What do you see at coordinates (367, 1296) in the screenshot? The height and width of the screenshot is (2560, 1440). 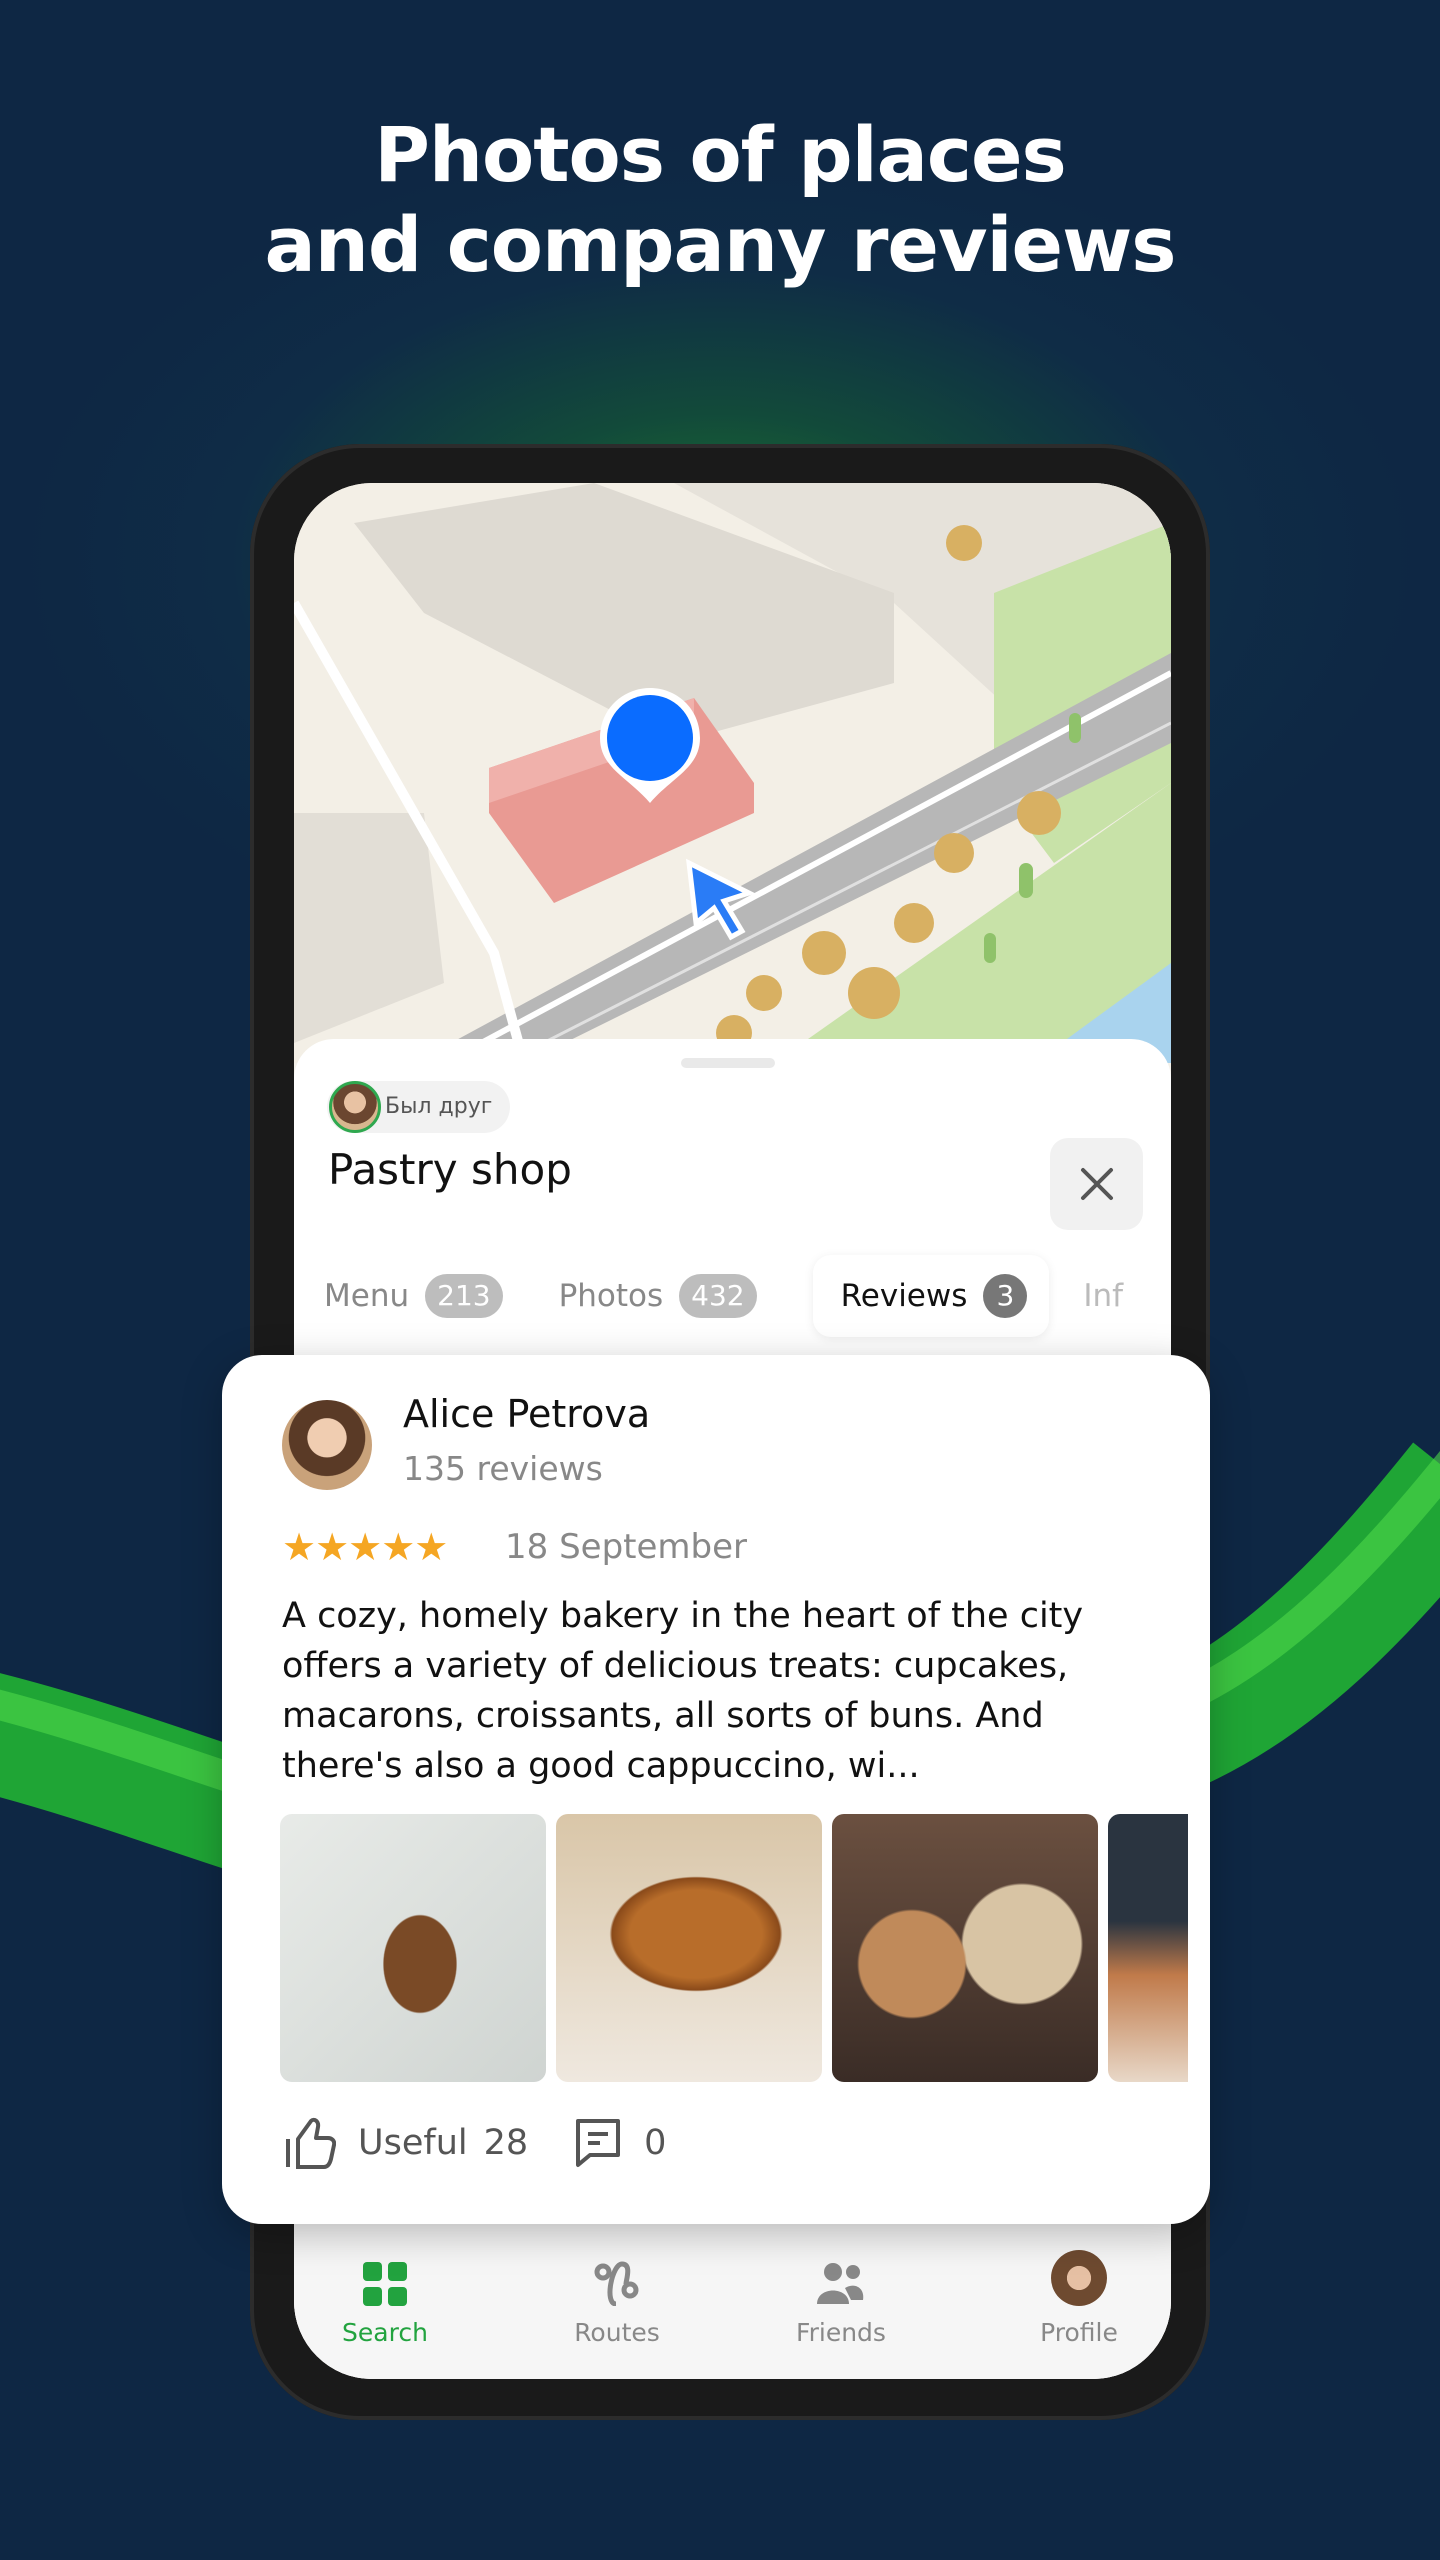 I see `tab-label: Menu` at bounding box center [367, 1296].